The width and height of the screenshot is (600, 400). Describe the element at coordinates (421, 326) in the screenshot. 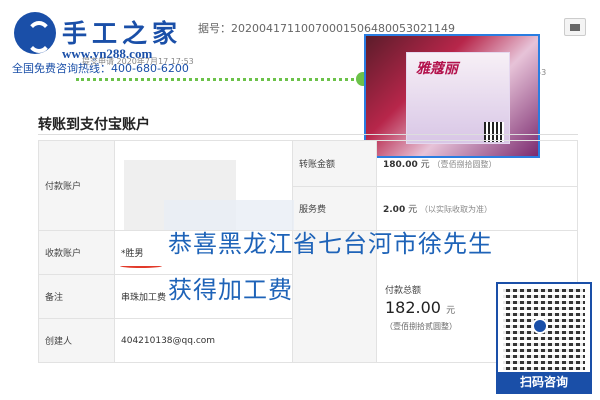

I see `total-note: （壹佰捌拾贰圆整）` at that location.